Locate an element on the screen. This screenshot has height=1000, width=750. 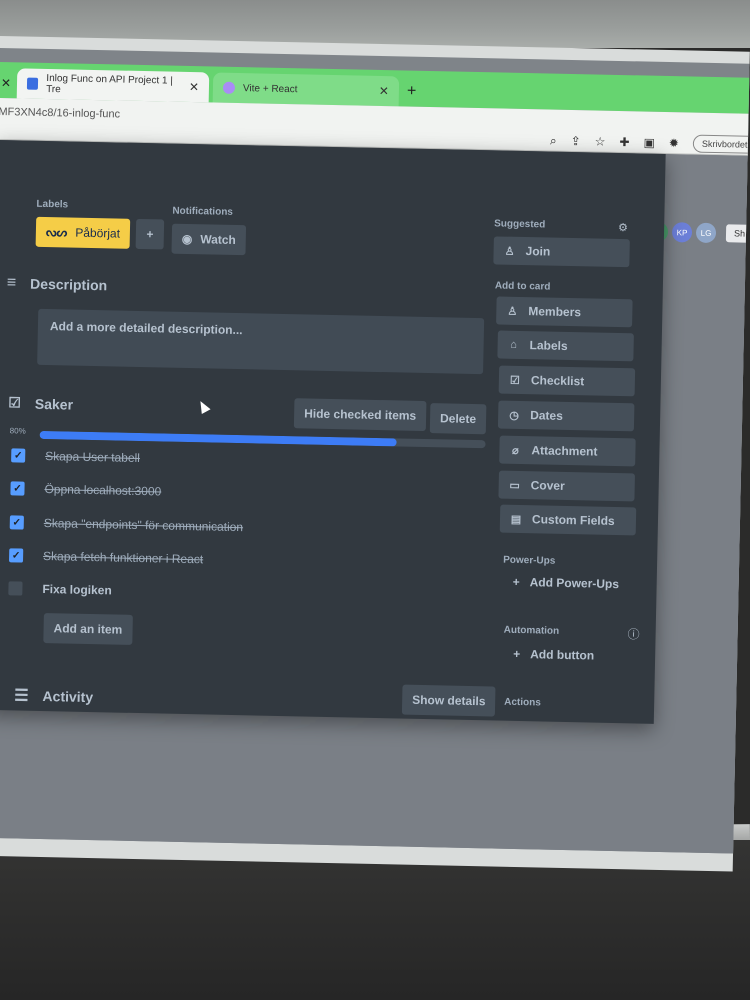
attachment-button: ⌀ Attachment is located at coordinates (567, 451).